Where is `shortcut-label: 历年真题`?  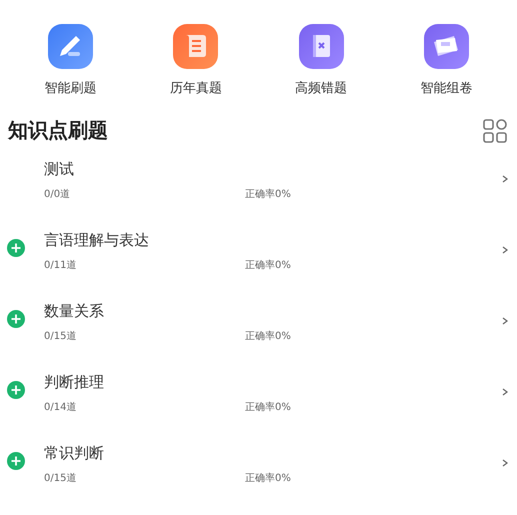
shortcut-label: 历年真题 is located at coordinates (196, 88).